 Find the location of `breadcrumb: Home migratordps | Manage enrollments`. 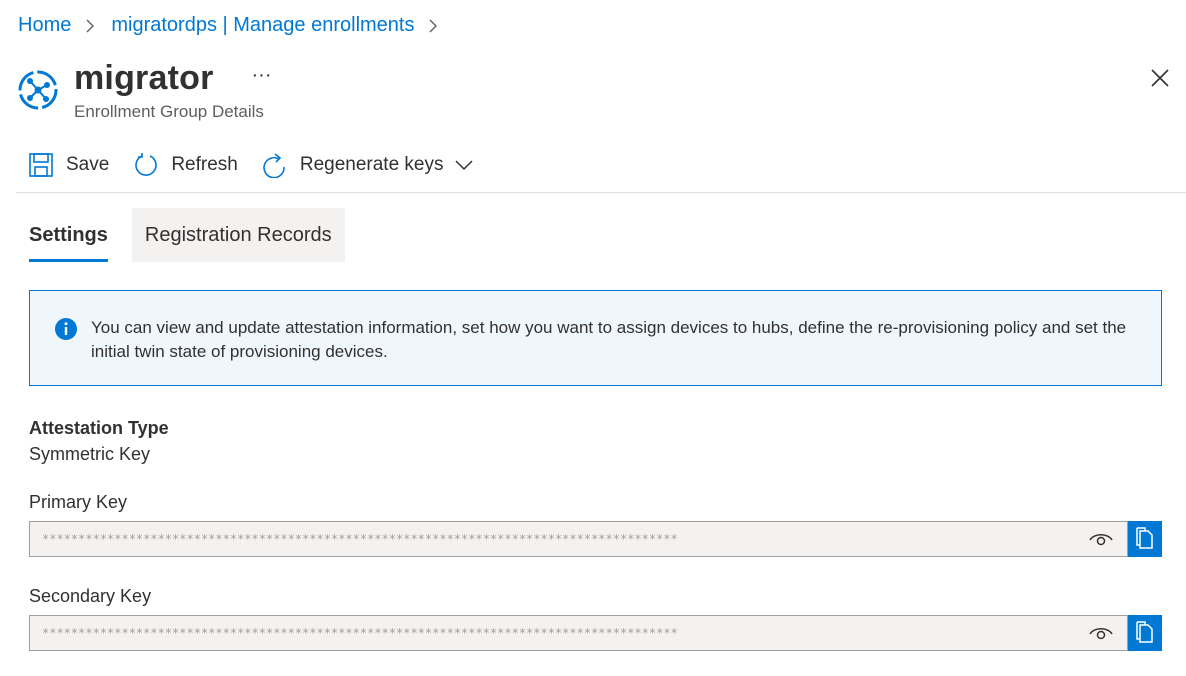

breadcrumb: Home migratordps | Manage enrollments is located at coordinates (236, 25).